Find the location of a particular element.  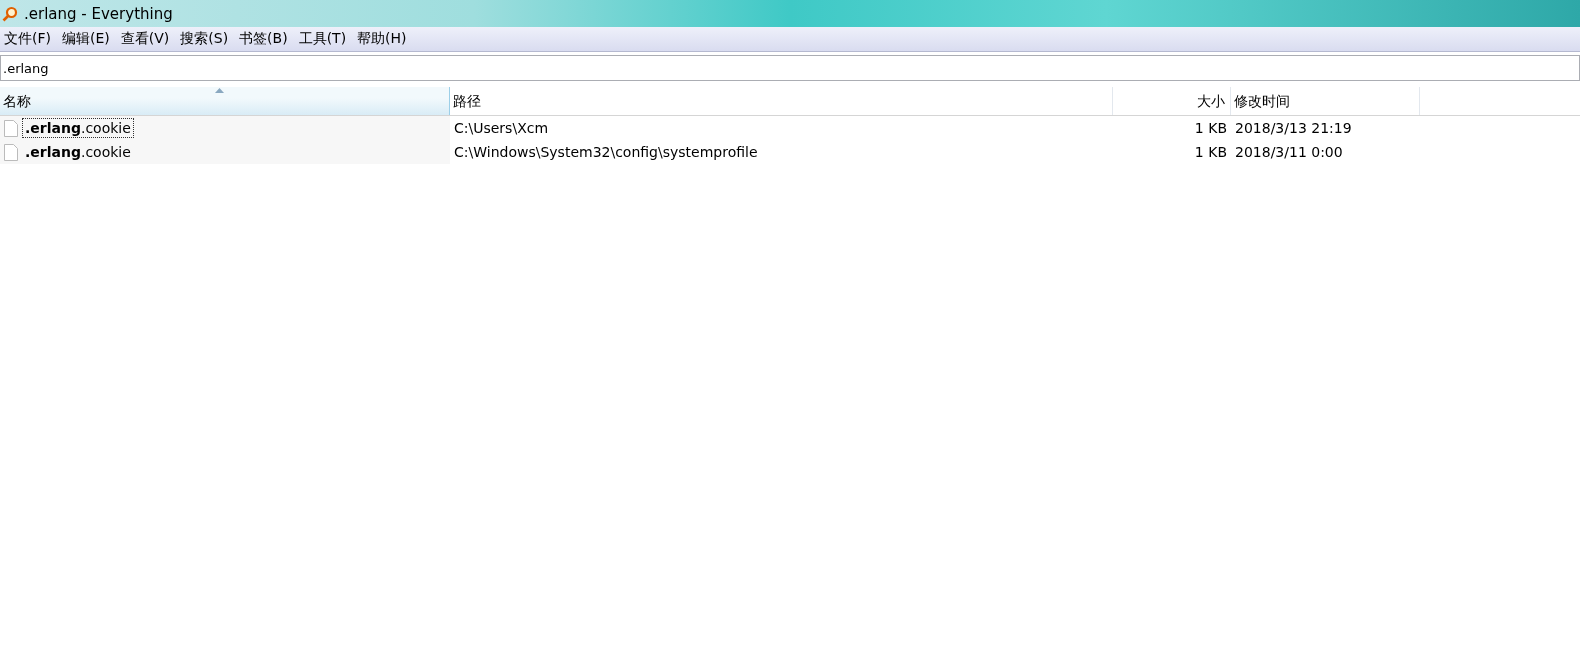

menu-item: 帮助(H) is located at coordinates (383, 39).